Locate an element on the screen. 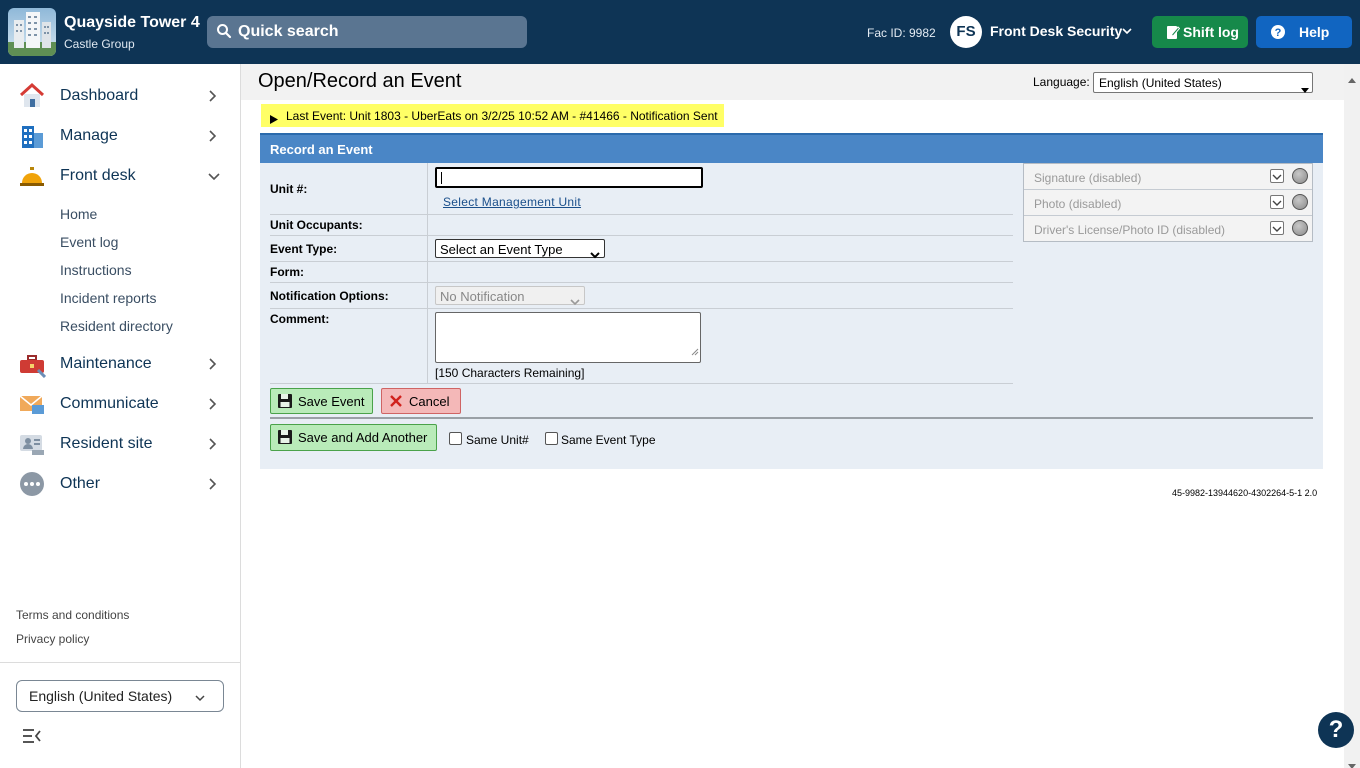 The width and height of the screenshot is (1360, 768). sidebar-item-label: Front desk is located at coordinates (98, 175).